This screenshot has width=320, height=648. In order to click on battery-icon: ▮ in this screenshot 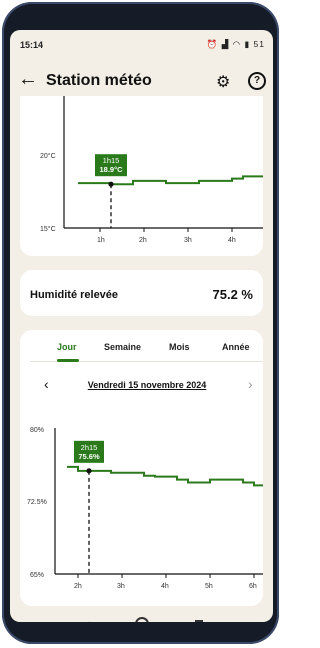, I will do `click(247, 44)`.